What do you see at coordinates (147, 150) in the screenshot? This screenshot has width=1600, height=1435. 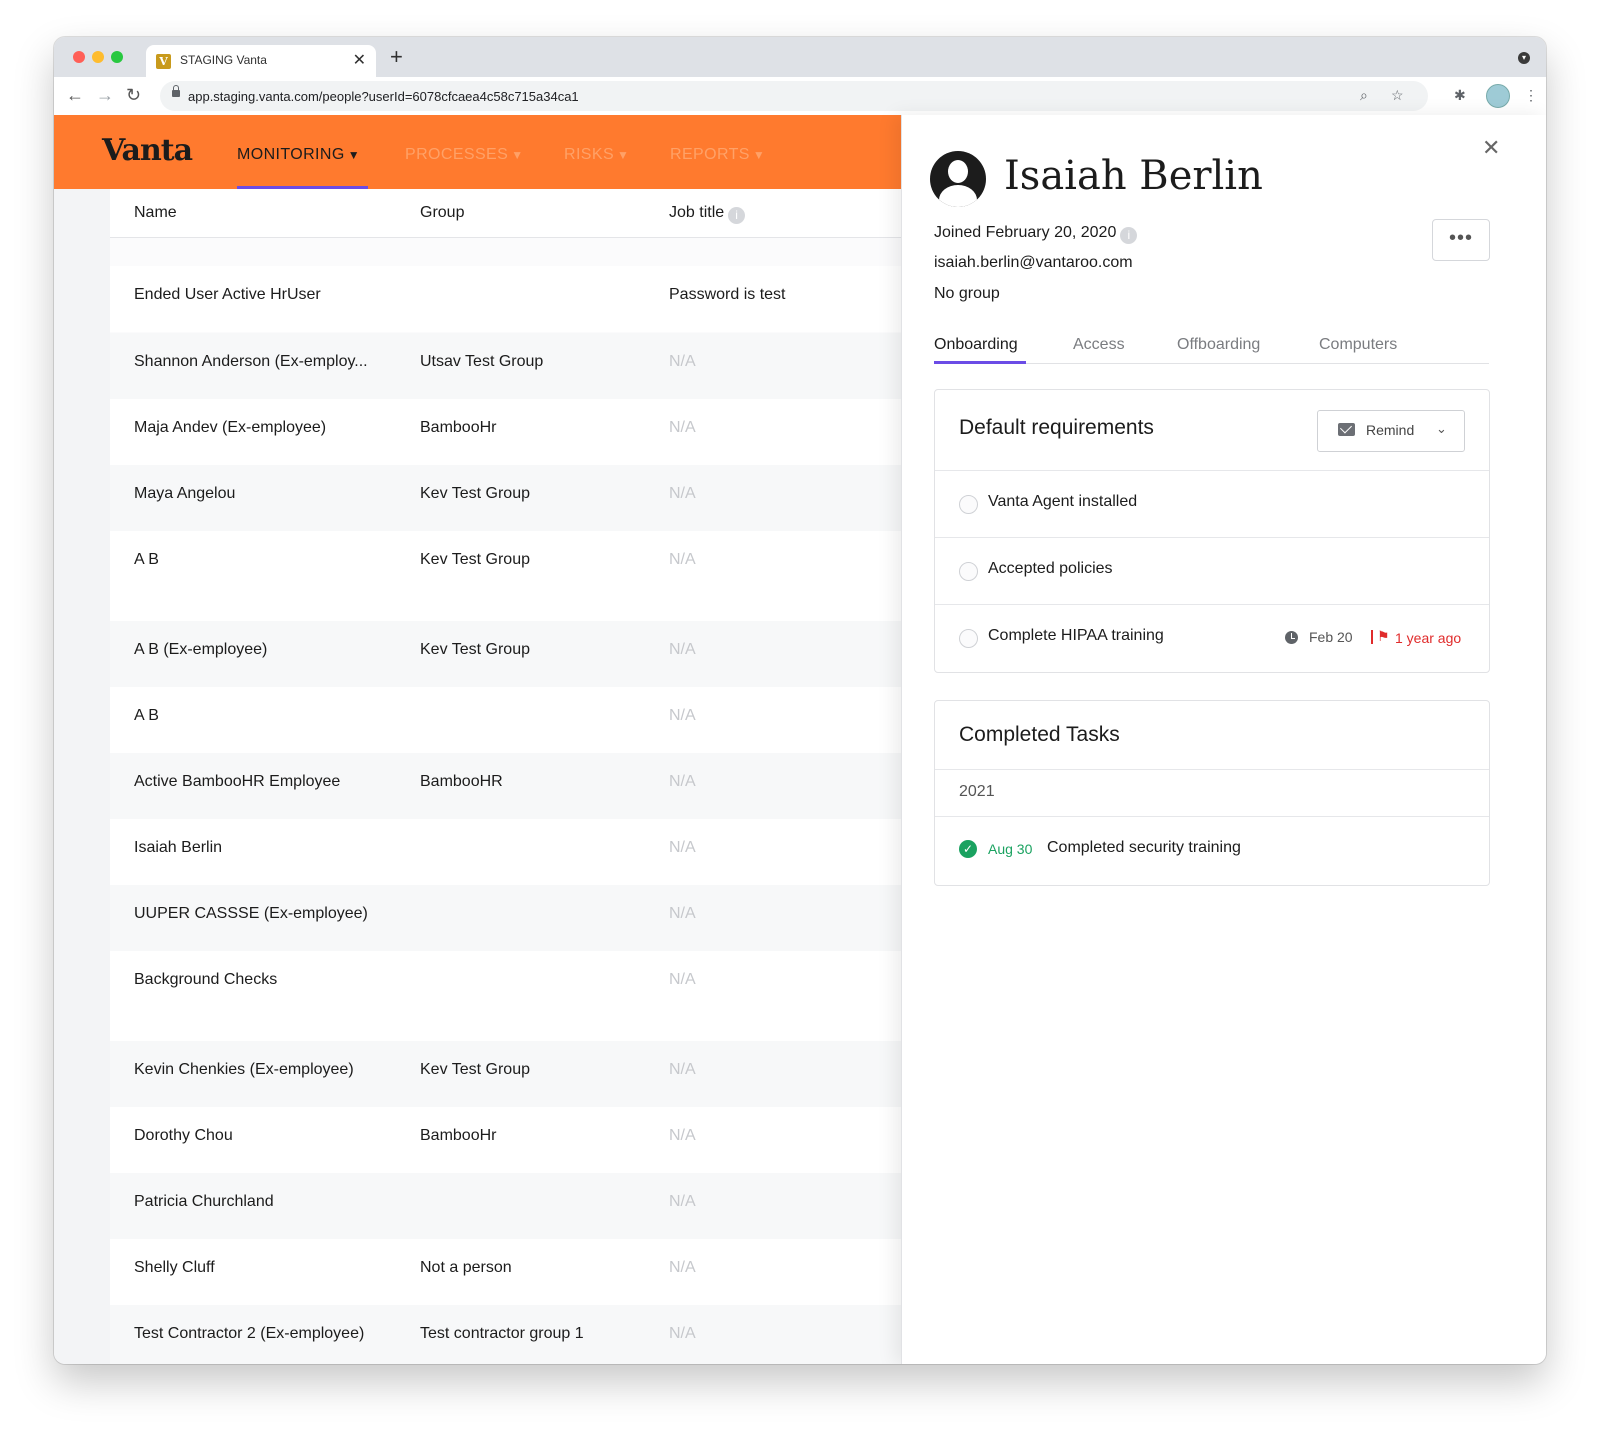 I see `vanta-logo: Vanta` at bounding box center [147, 150].